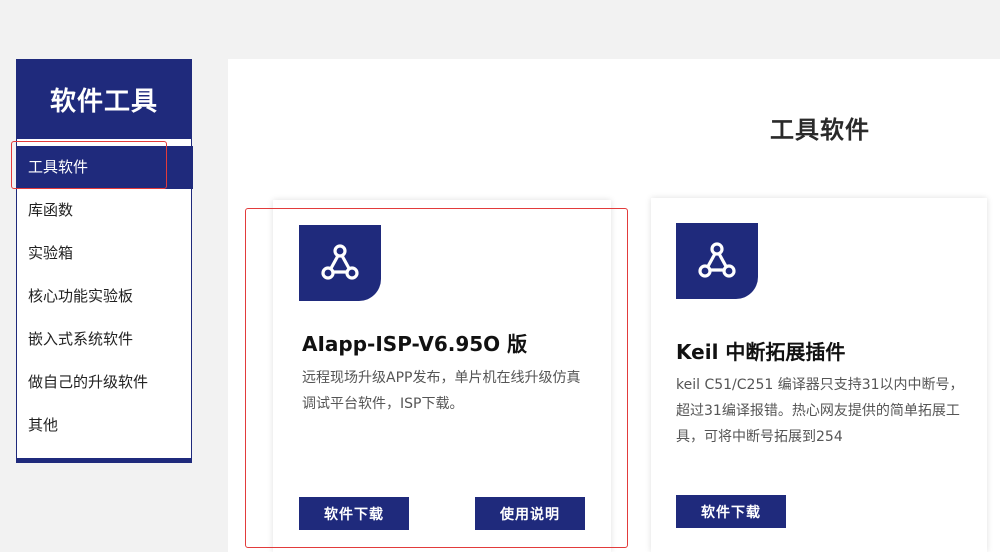 The image size is (1000, 552). Describe the element at coordinates (530, 513) in the screenshot. I see `manual-button: 使用说明` at that location.